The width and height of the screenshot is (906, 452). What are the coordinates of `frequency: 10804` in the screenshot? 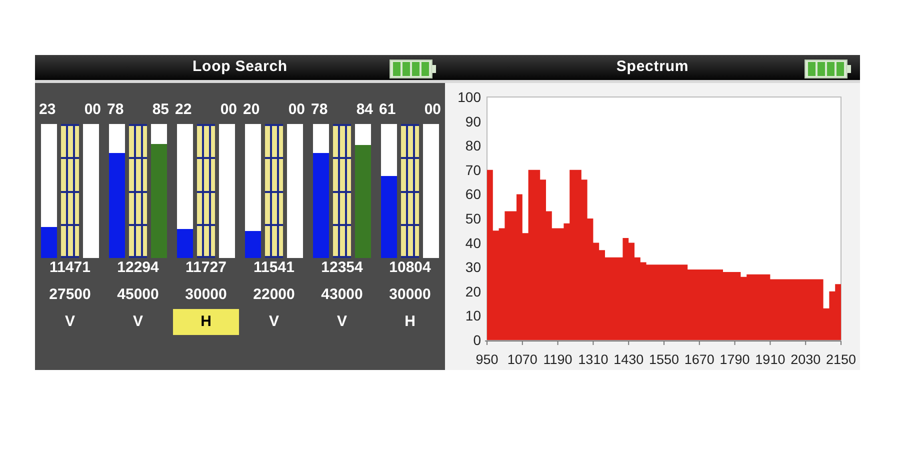 It's located at (410, 268).